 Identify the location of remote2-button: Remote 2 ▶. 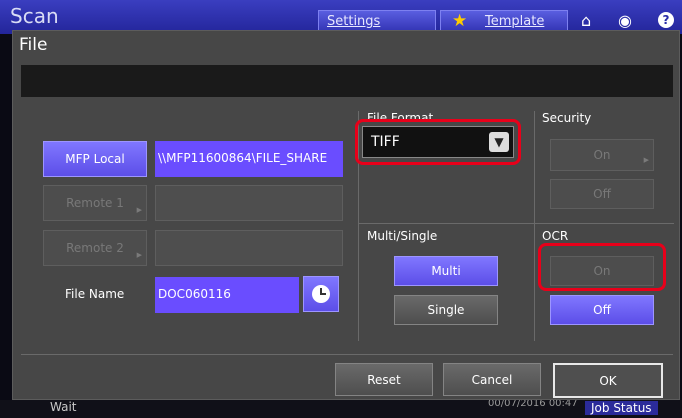
(95, 248).